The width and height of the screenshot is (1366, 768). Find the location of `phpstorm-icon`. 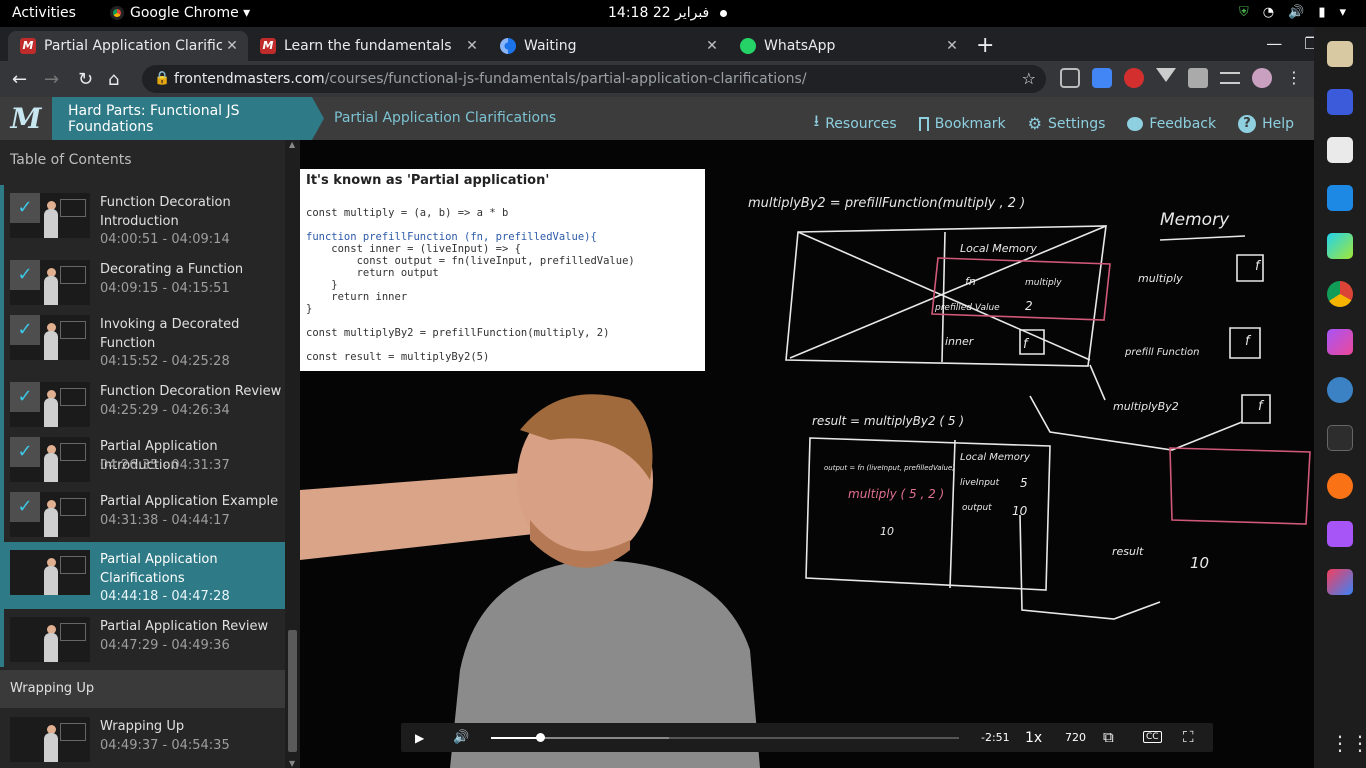

phpstorm-icon is located at coordinates (1340, 342).